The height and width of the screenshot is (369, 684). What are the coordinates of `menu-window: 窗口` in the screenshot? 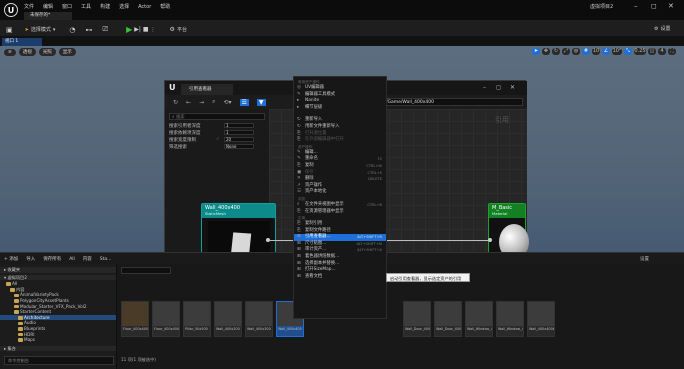 It's located at (67, 6).